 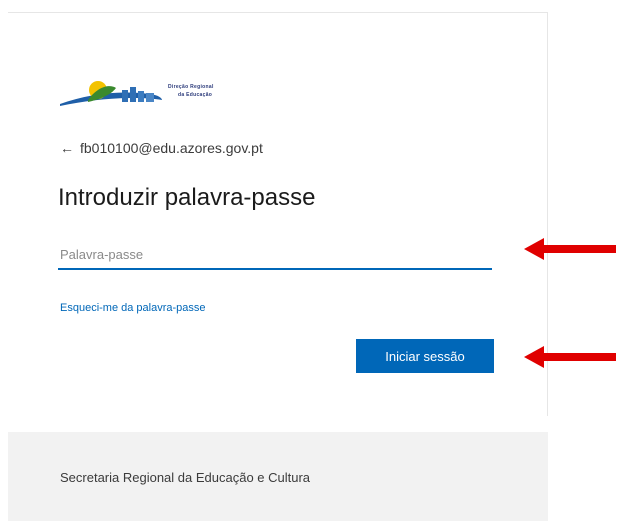 What do you see at coordinates (425, 356) in the screenshot?
I see `sign-in-button: Iniciar sessão` at bounding box center [425, 356].